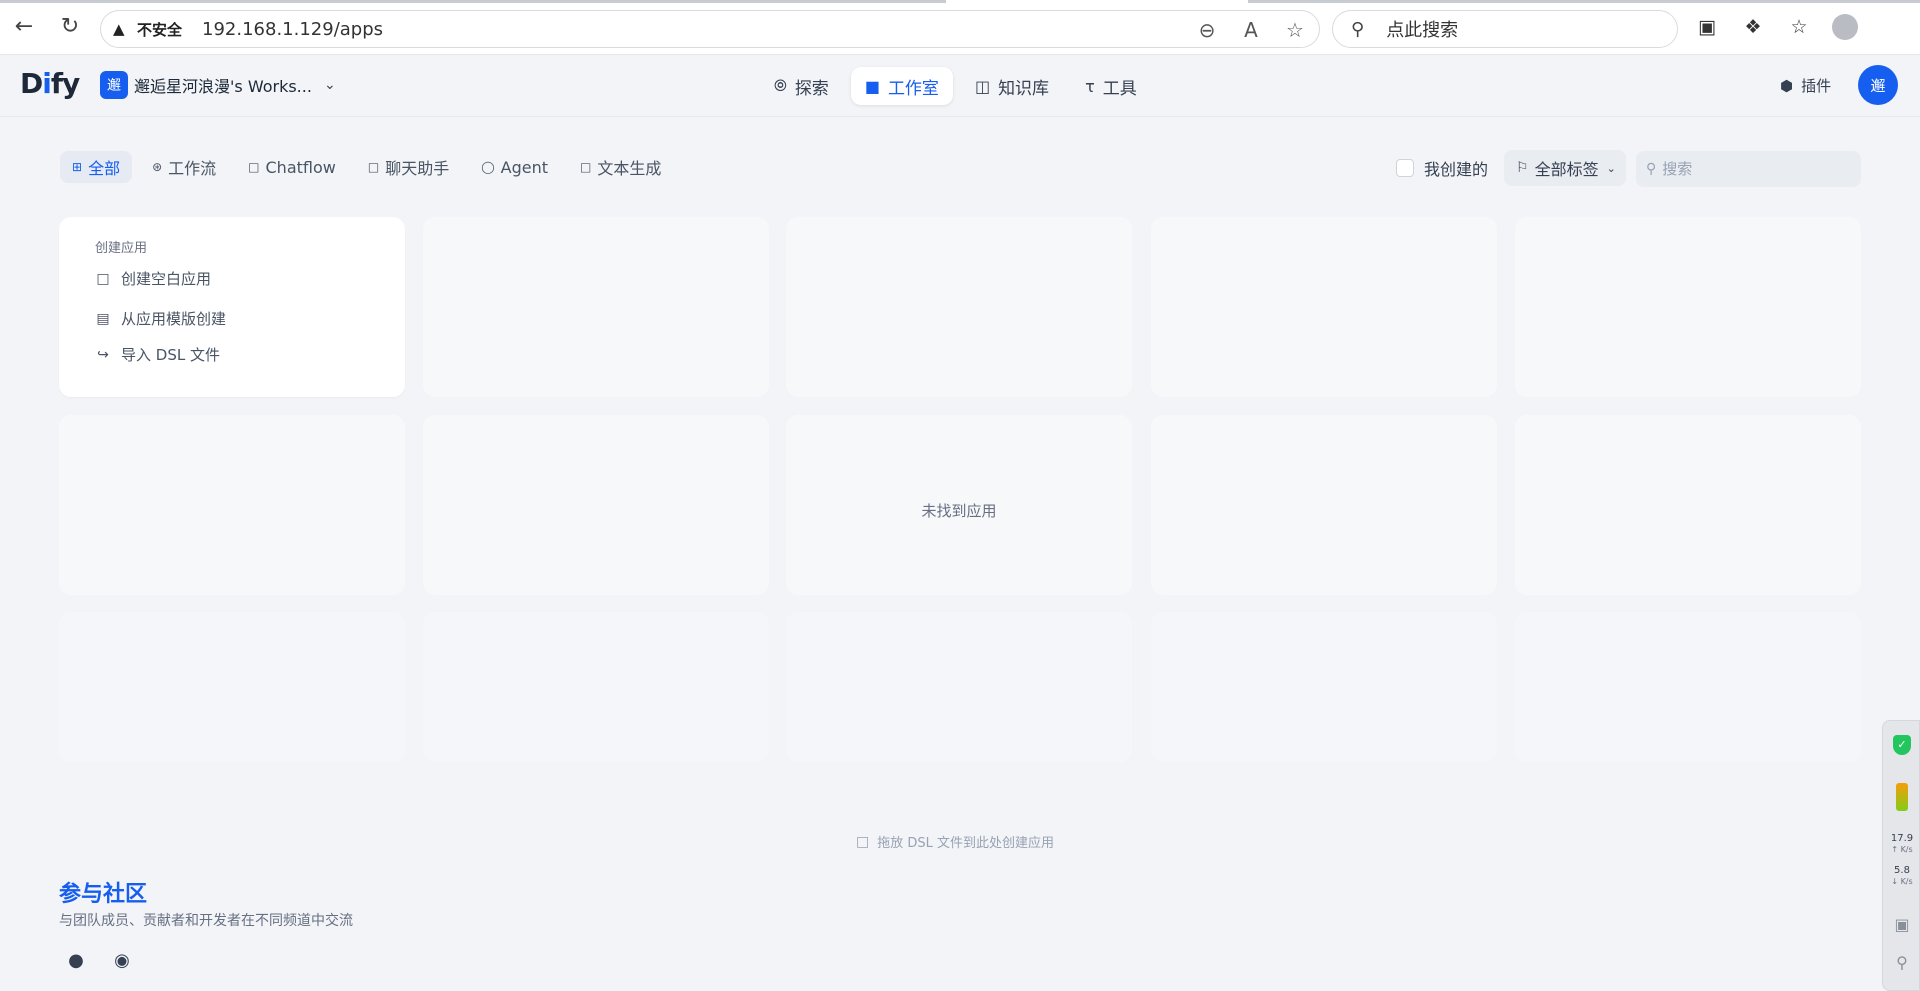  I want to click on import-dsl-button: ↪ 导入 DSL 文件, so click(157, 354).